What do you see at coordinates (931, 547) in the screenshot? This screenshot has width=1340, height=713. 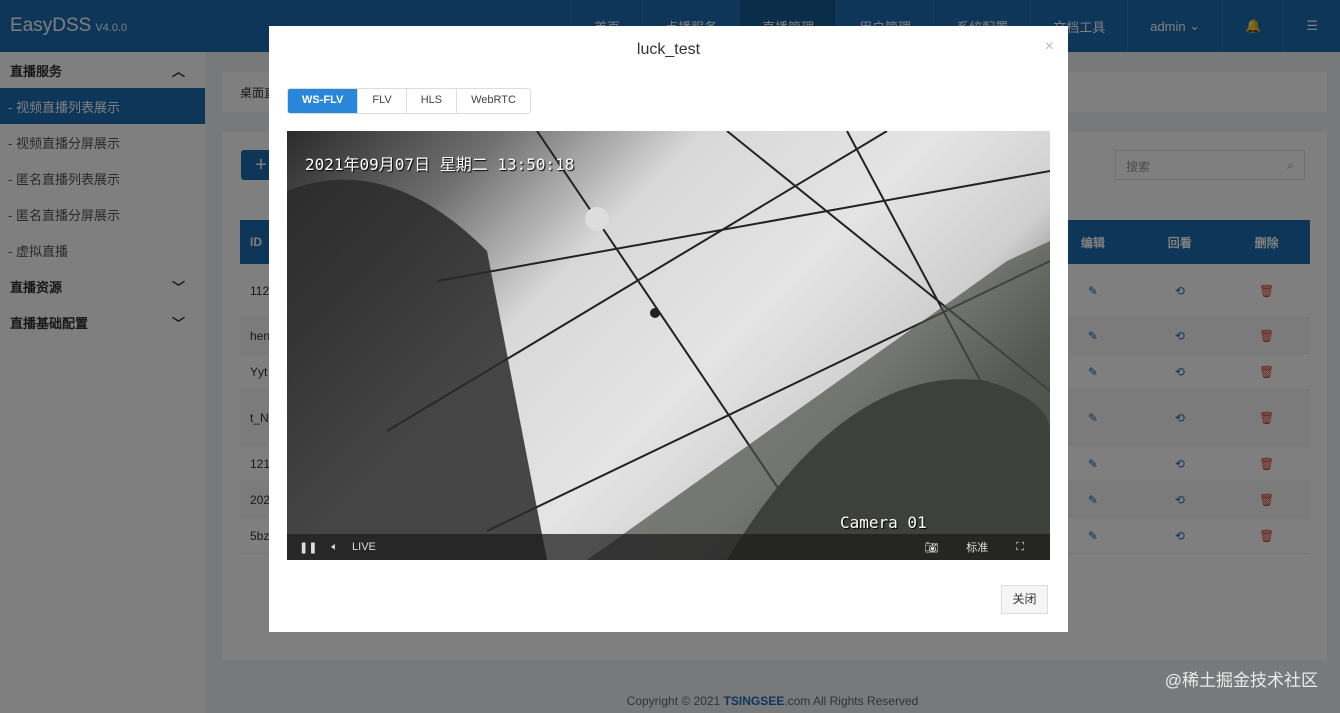 I see `snapshot-icon: 📷︎` at bounding box center [931, 547].